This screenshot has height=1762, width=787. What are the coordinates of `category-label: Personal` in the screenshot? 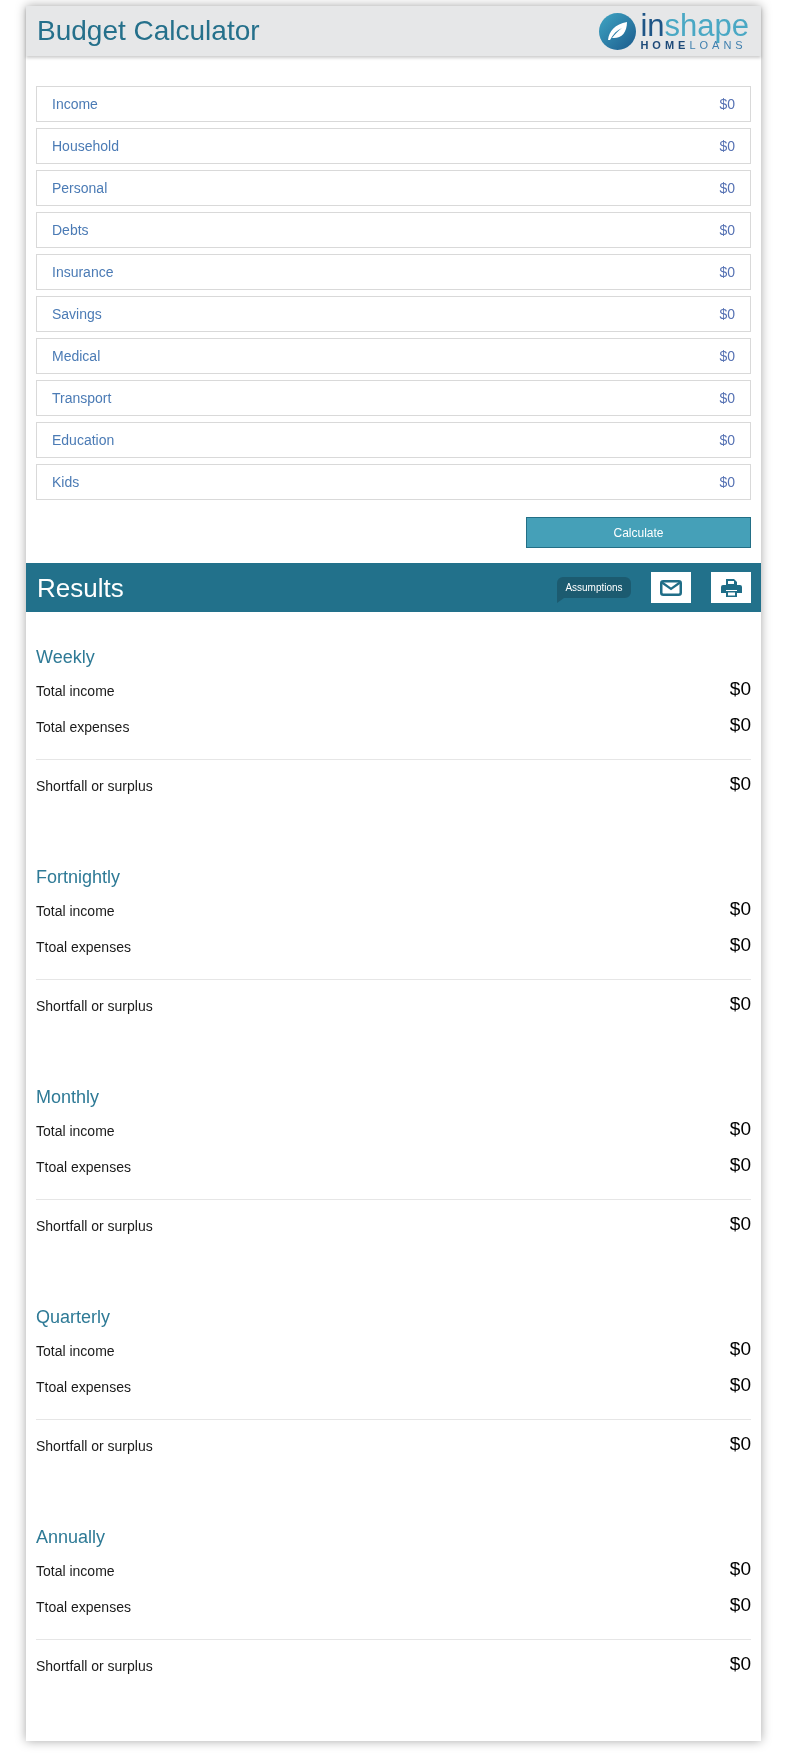 It's located at (80, 188).